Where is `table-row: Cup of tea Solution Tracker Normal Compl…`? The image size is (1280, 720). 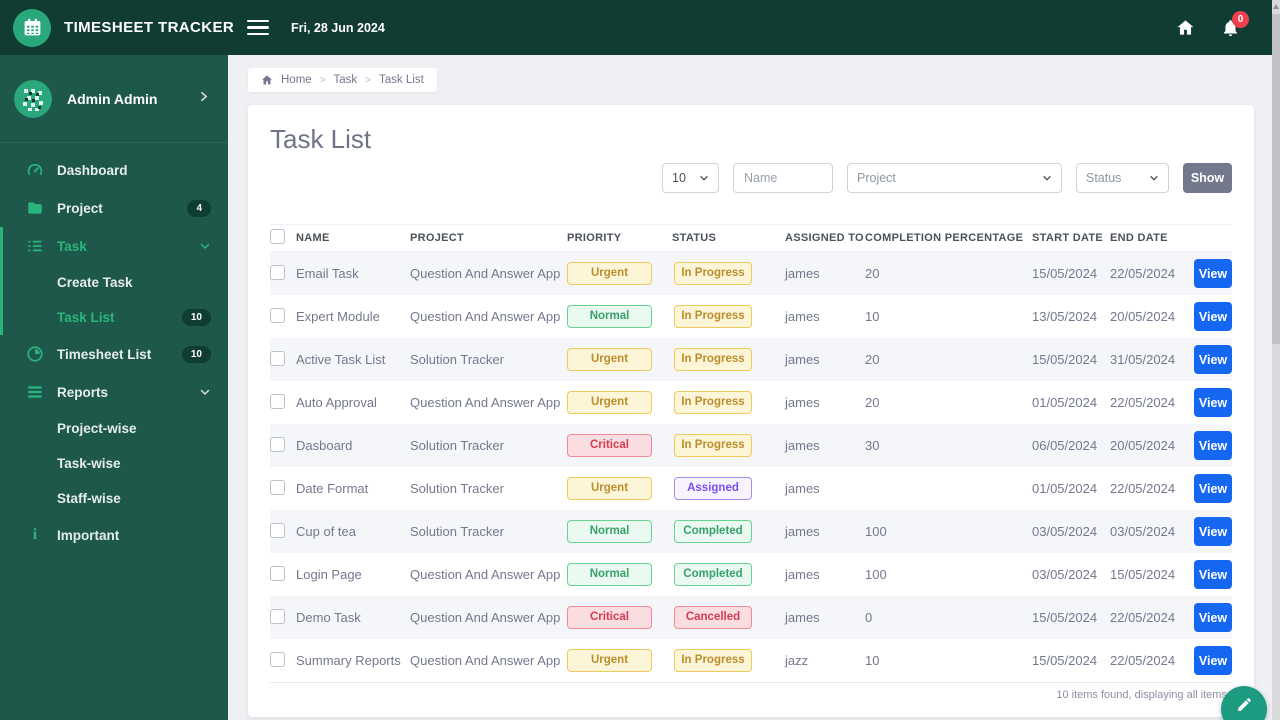
table-row: Cup of tea Solution Tracker Normal Compl… is located at coordinates (751, 531).